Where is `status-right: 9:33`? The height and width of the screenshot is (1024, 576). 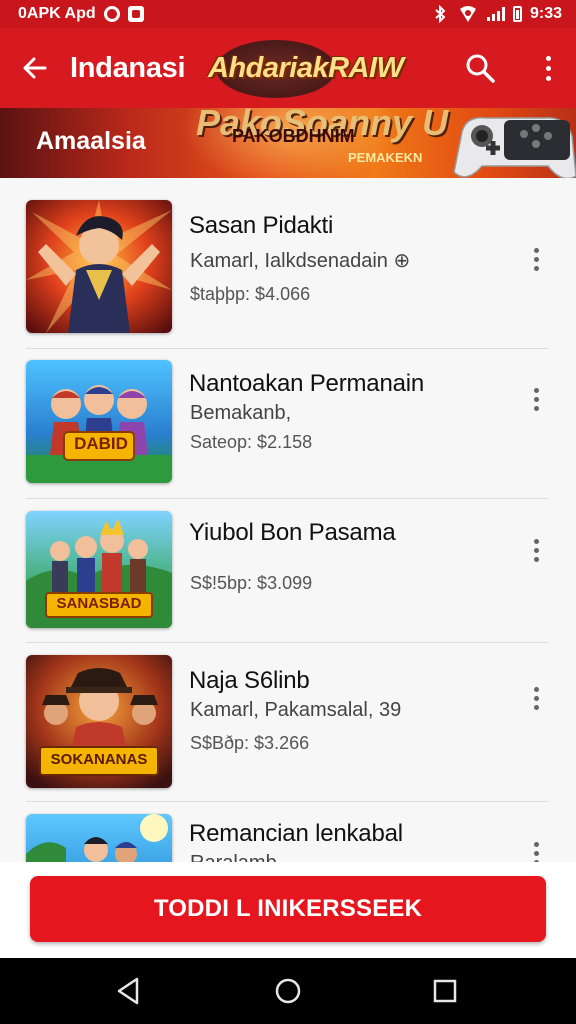 status-right: 9:33 is located at coordinates (496, 14).